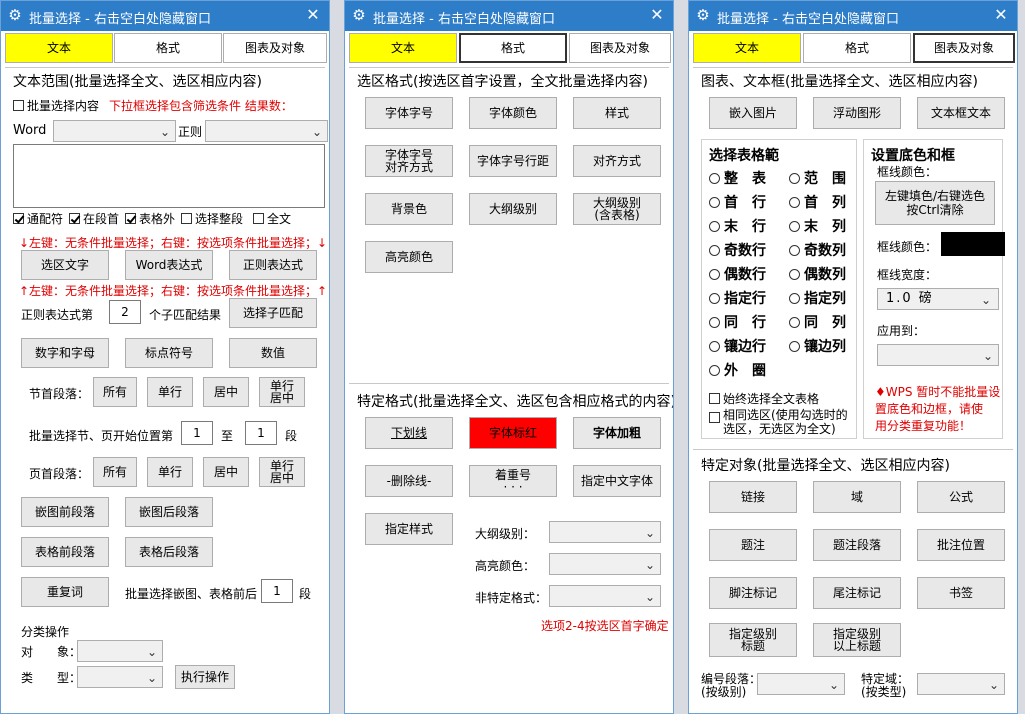 The image size is (1025, 714). Describe the element at coordinates (273, 353) in the screenshot. I see `value-button: 数值` at that location.